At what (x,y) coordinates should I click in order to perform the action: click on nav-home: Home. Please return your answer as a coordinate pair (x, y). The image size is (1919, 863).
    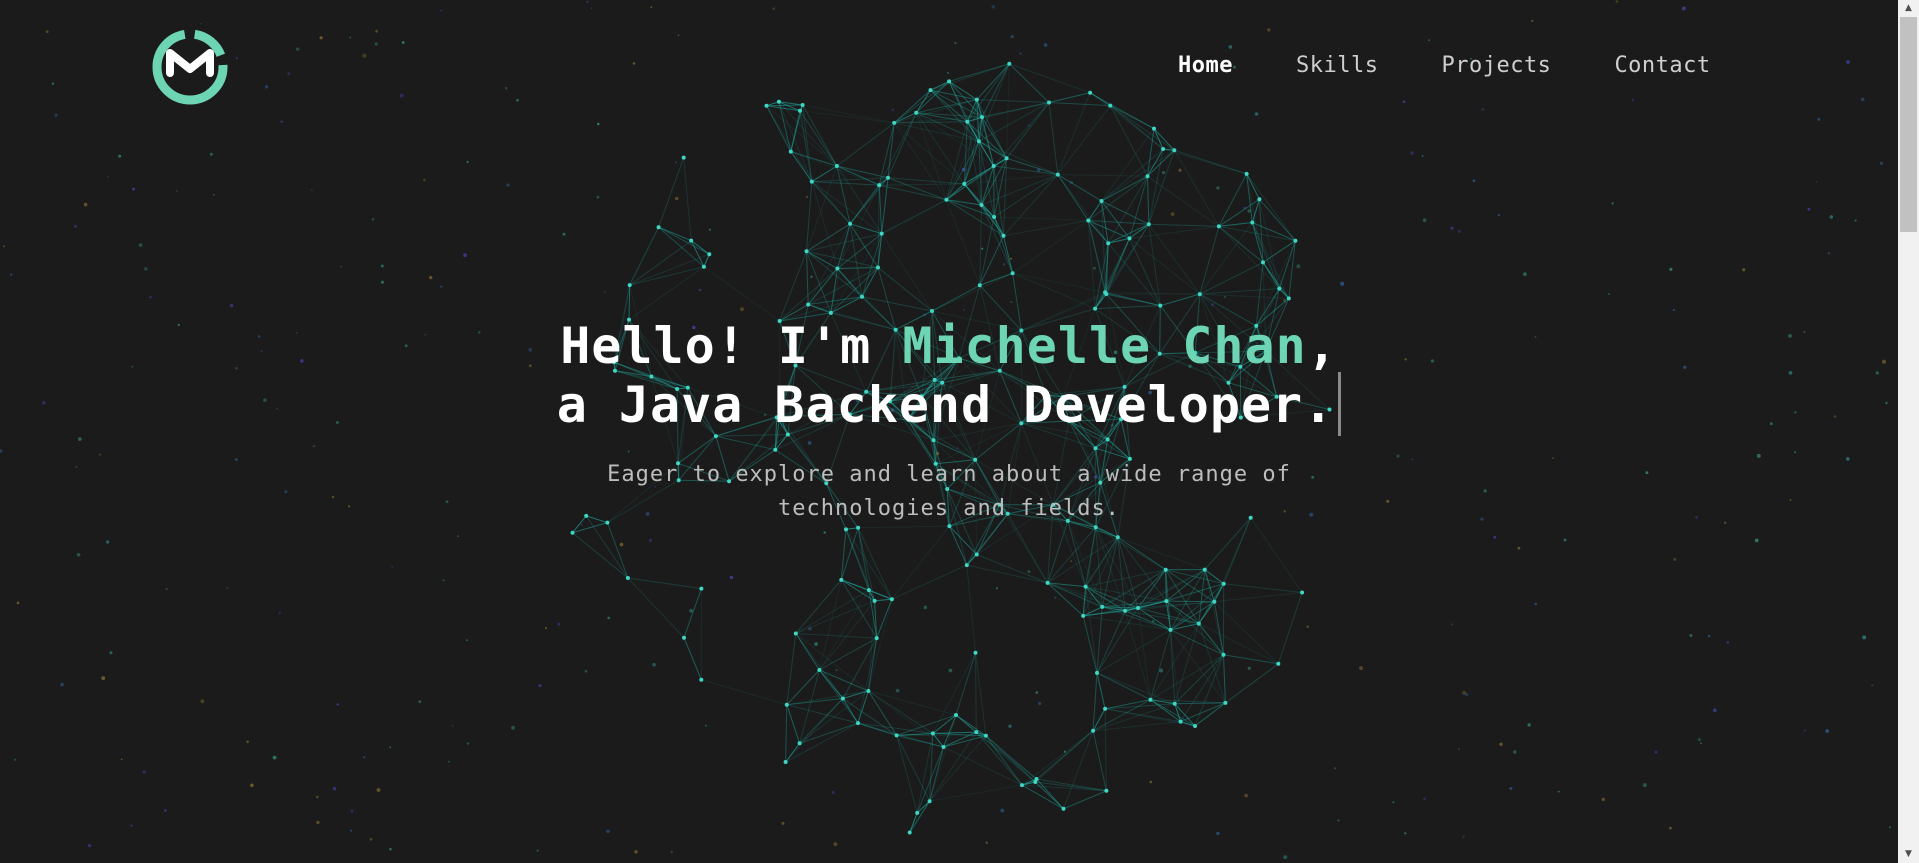
    Looking at the image, I should click on (1205, 66).